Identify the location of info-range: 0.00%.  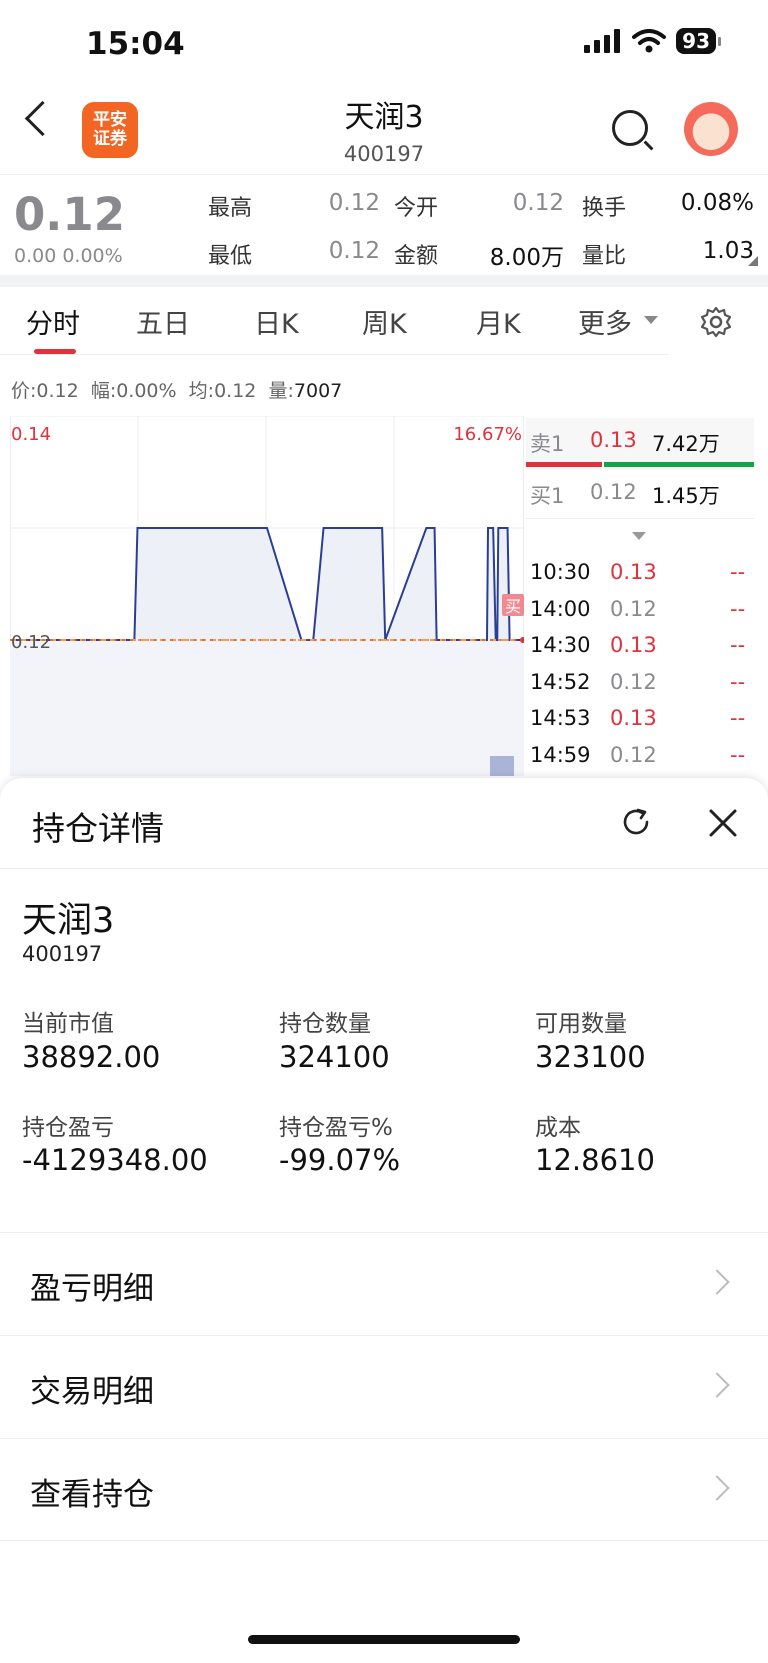
(146, 391).